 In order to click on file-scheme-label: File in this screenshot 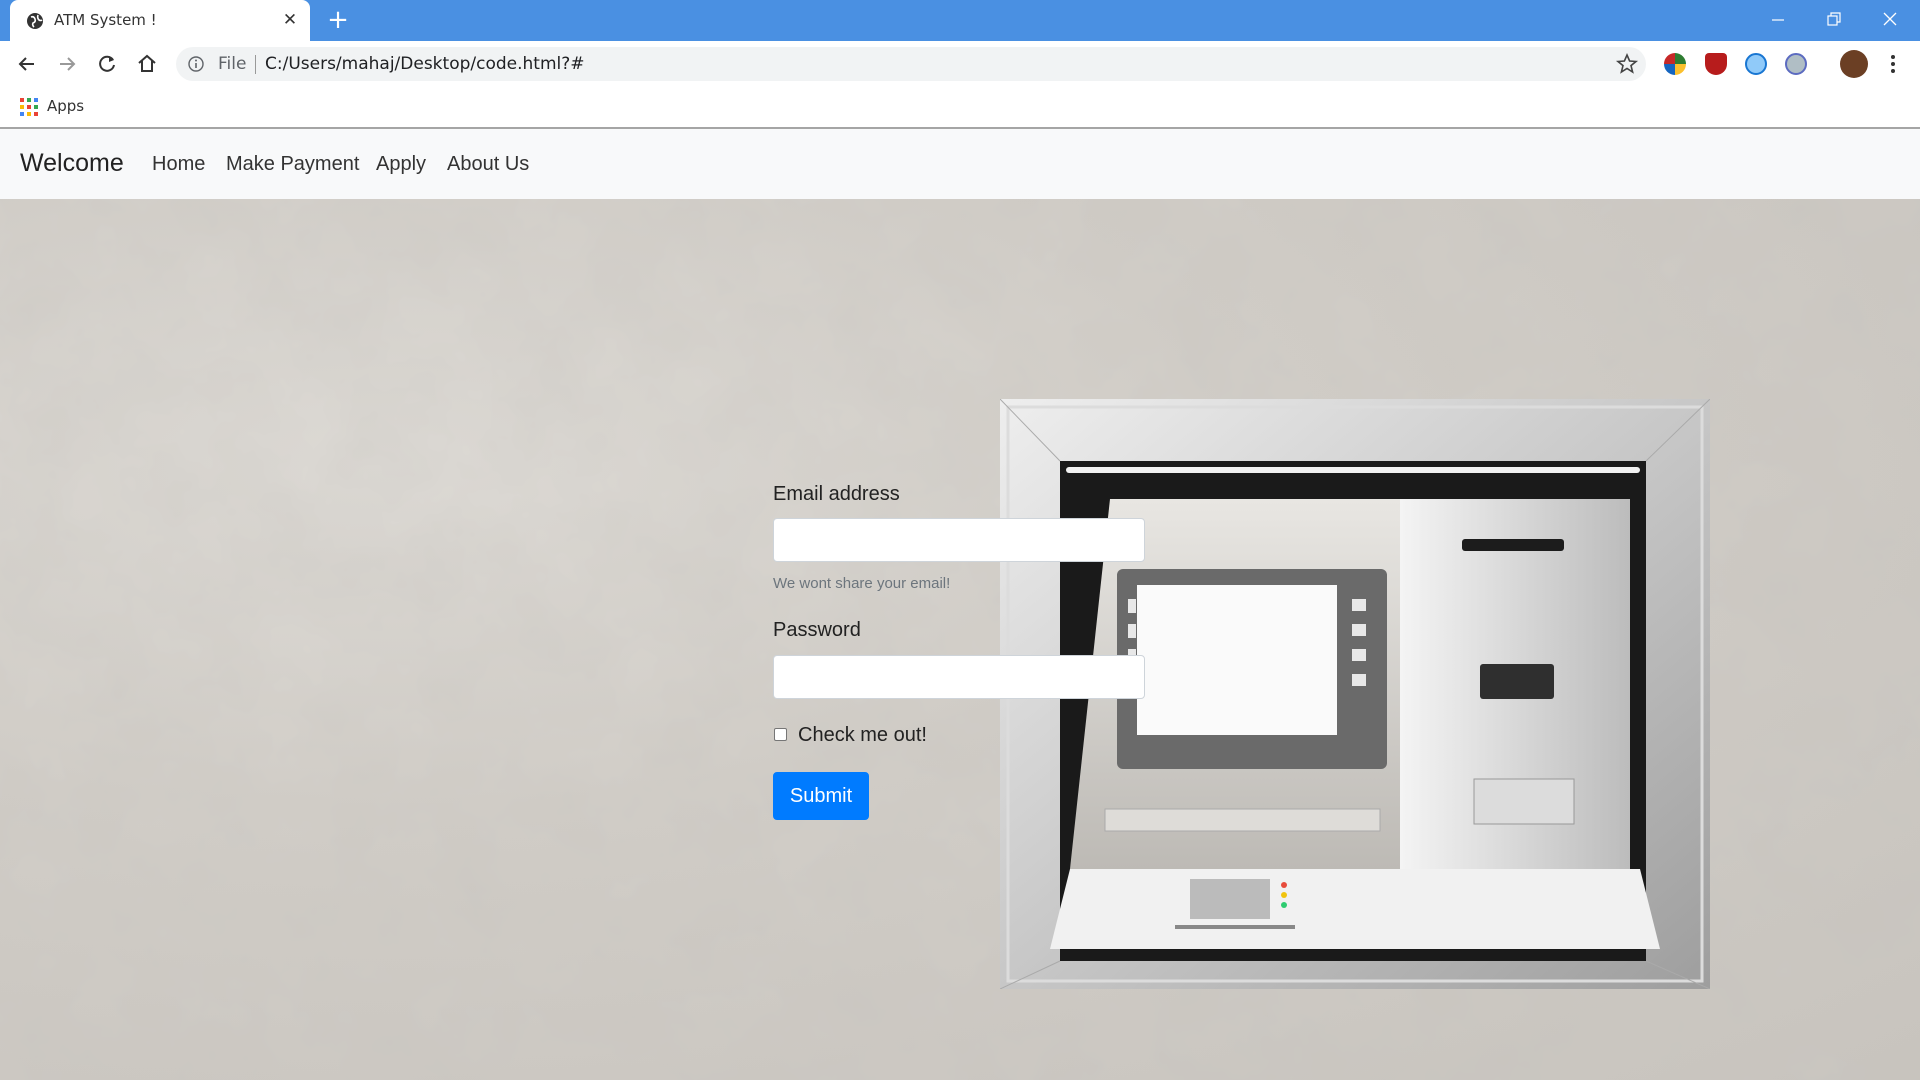, I will do `click(232, 64)`.